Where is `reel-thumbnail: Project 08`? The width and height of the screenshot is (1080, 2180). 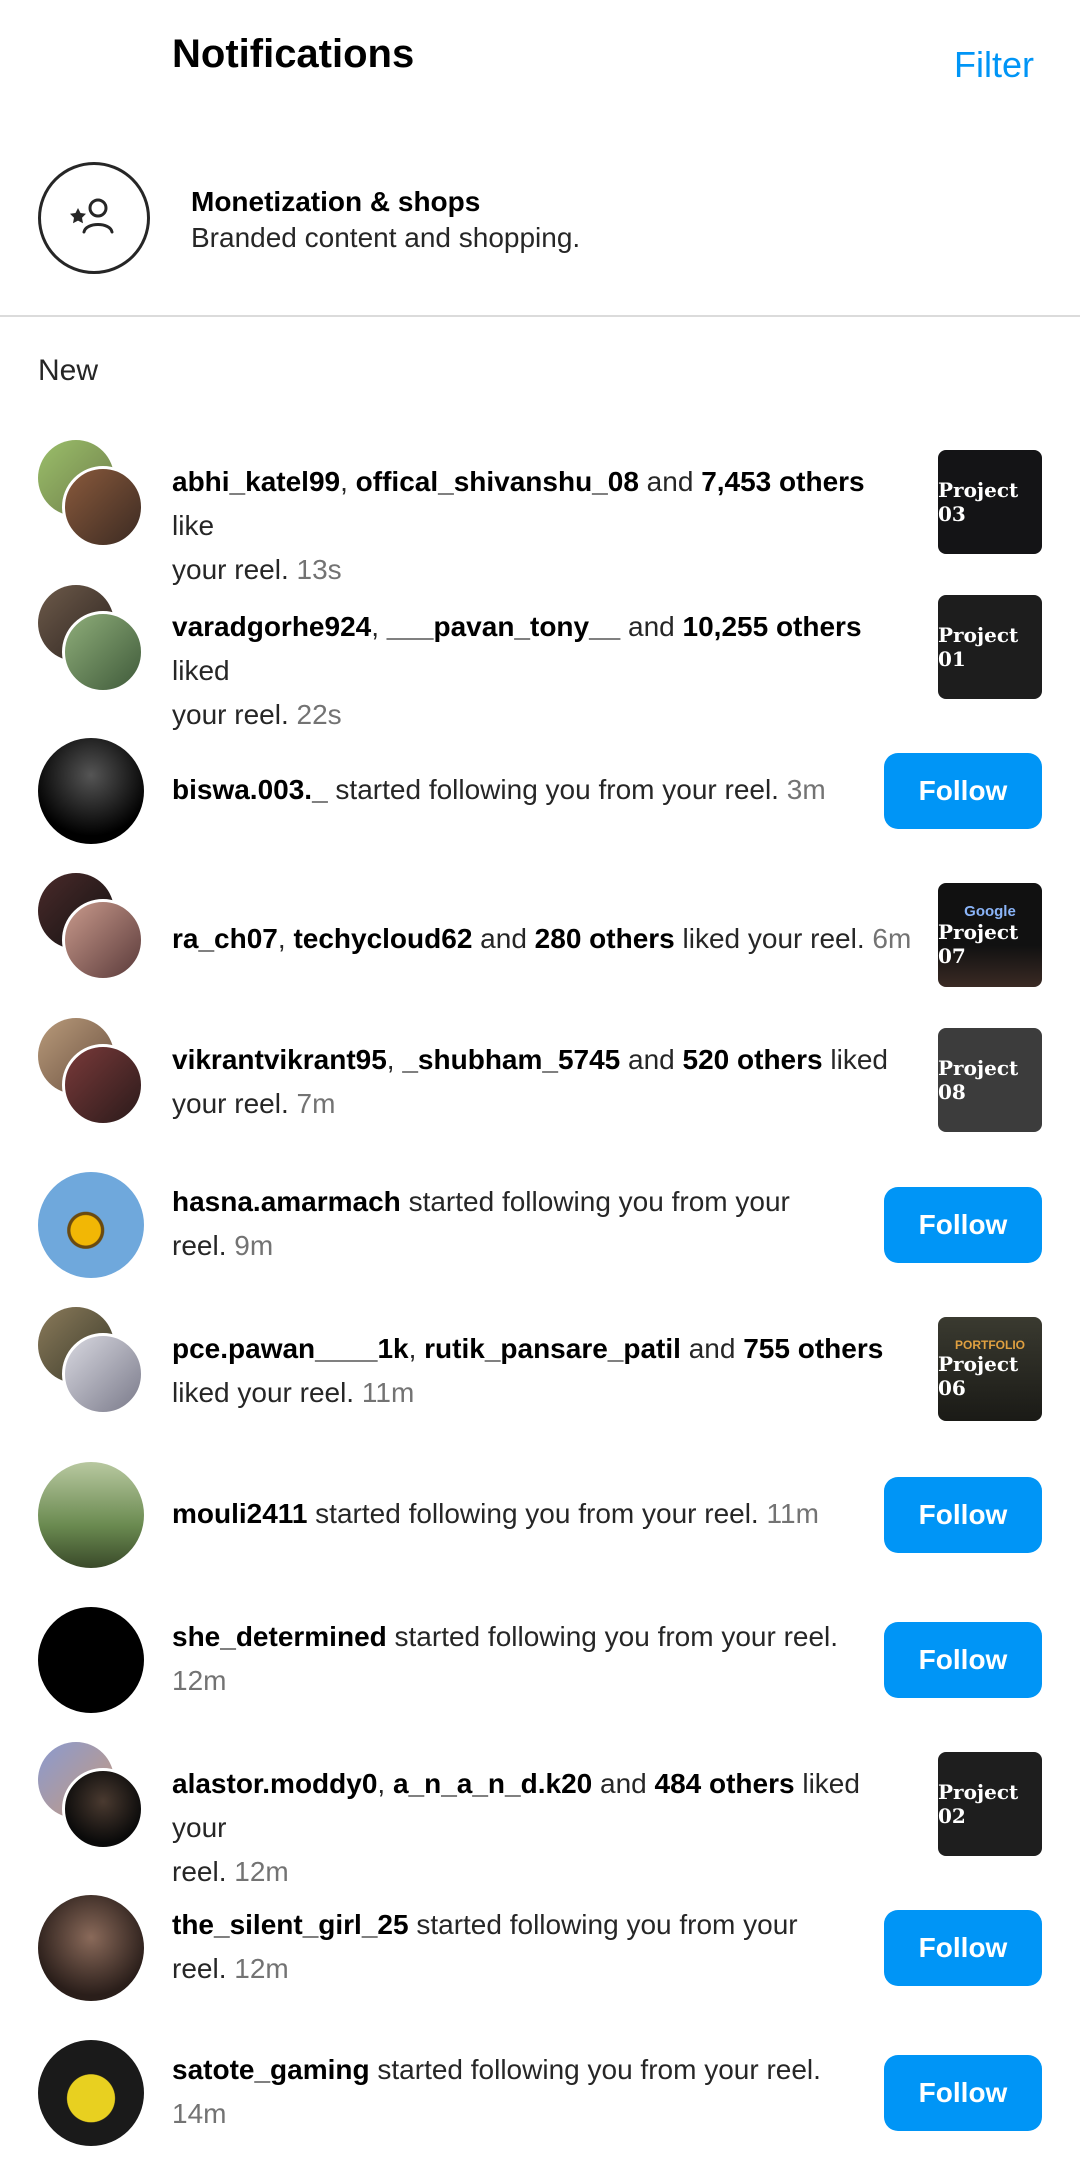
reel-thumbnail: Project 08 is located at coordinates (990, 1080).